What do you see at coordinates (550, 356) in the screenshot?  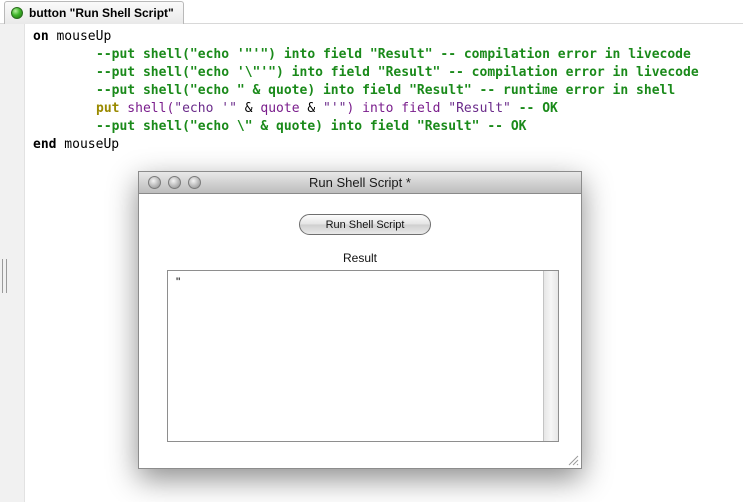 I see `result-scrollbar` at bounding box center [550, 356].